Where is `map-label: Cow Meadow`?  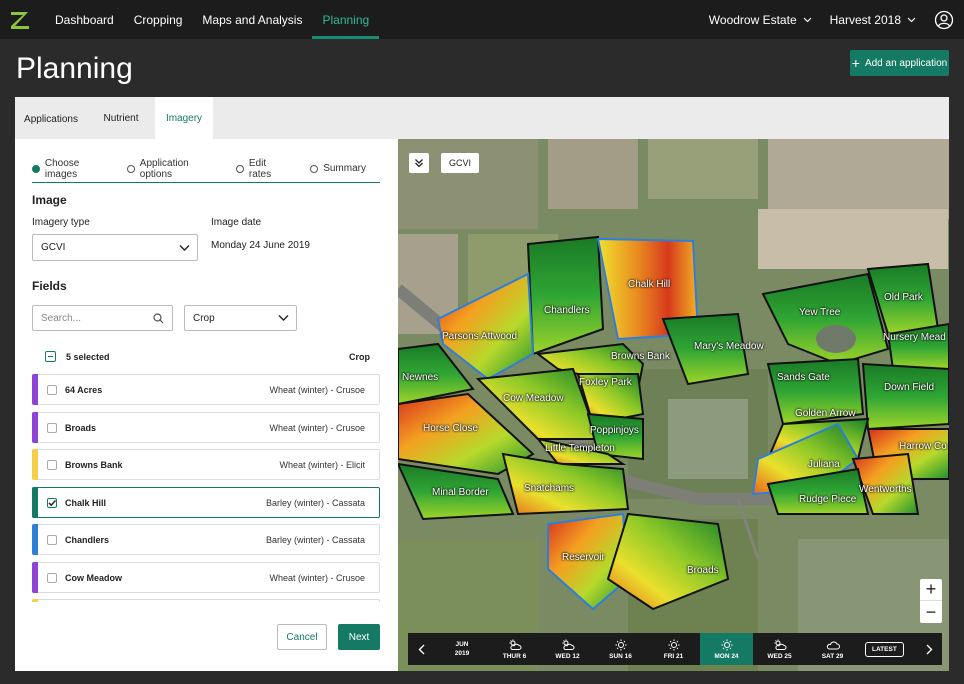 map-label: Cow Meadow is located at coordinates (533, 398).